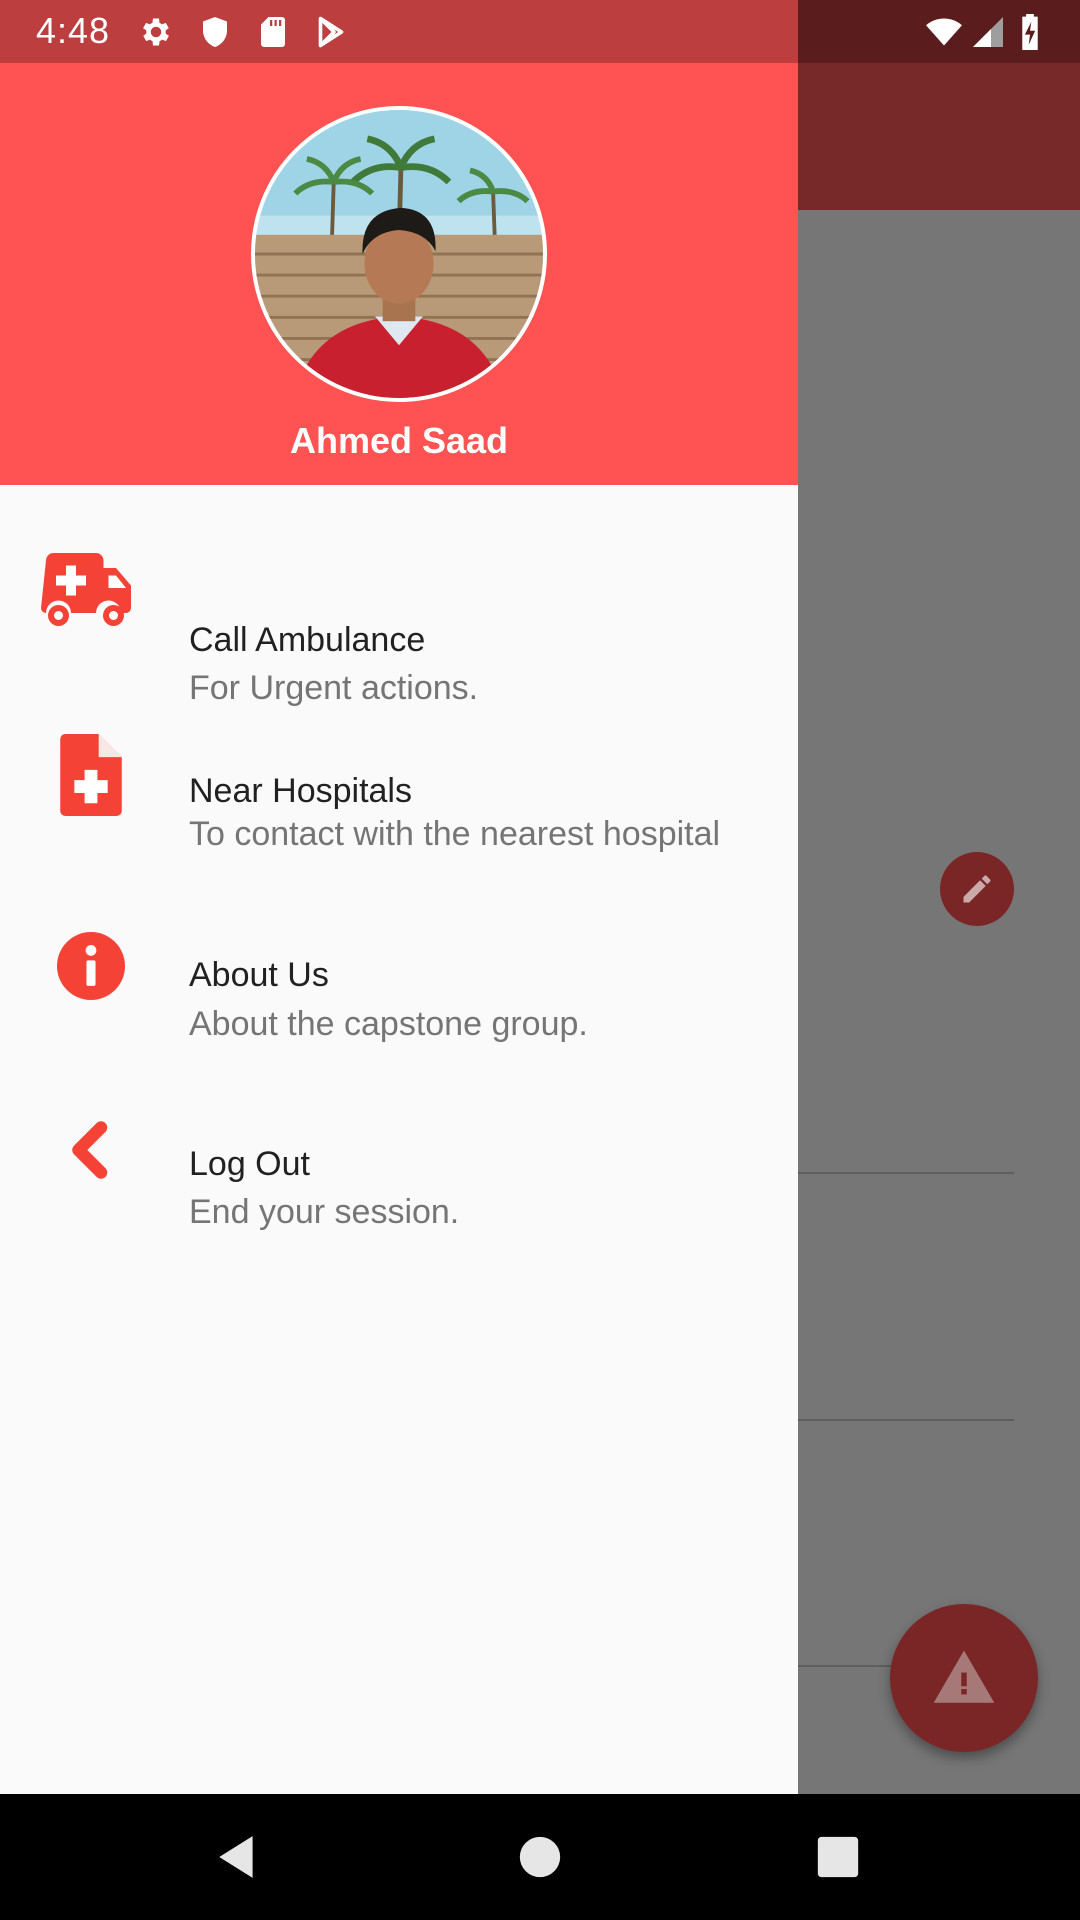 The height and width of the screenshot is (1920, 1080). I want to click on status-bar: 4:48, so click(540, 31).